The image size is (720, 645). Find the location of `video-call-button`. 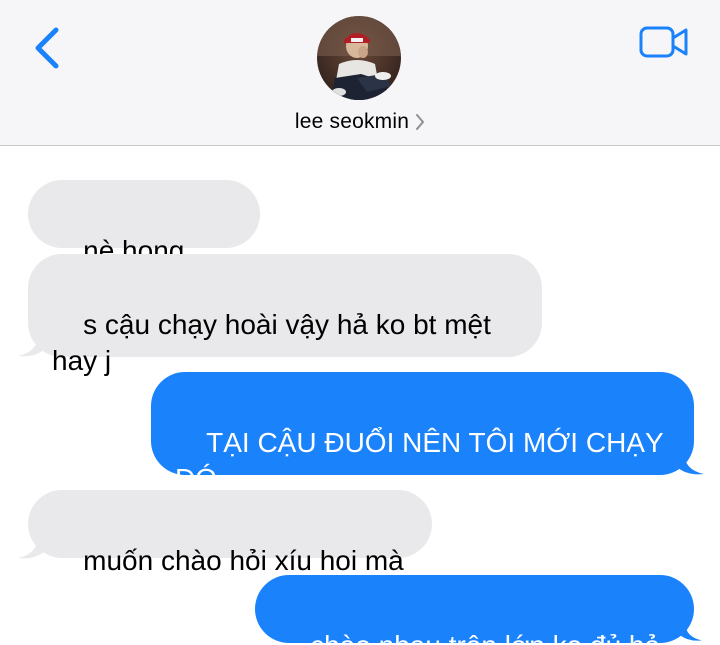

video-call-button is located at coordinates (664, 42).